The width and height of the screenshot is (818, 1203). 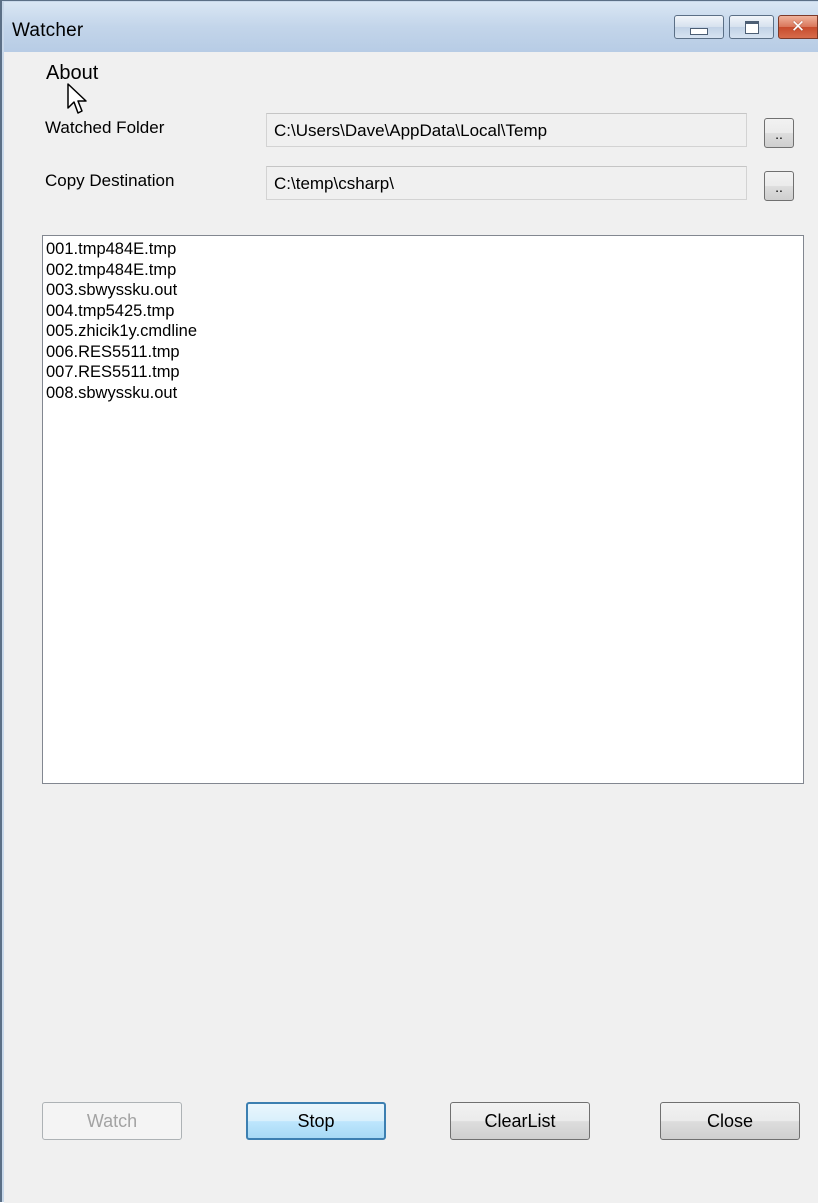 What do you see at coordinates (506, 183) in the screenshot?
I see `copy-destination-field: C:\temp\csharp\` at bounding box center [506, 183].